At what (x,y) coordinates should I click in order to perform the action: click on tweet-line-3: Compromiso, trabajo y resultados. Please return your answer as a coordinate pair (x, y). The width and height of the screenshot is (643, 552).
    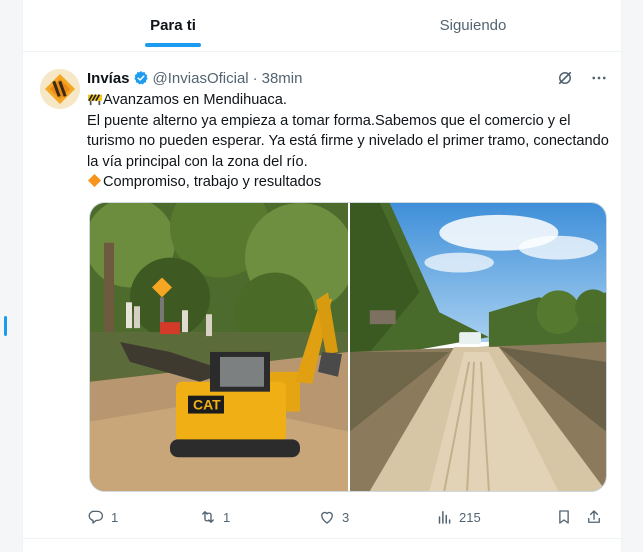
    Looking at the image, I should click on (352, 182).